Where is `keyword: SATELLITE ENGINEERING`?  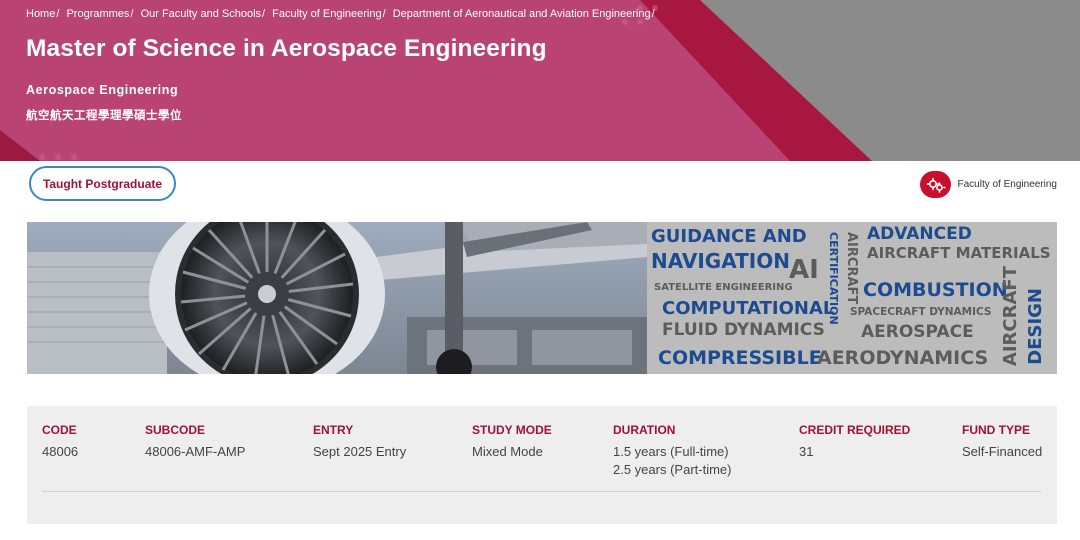 keyword: SATELLITE ENGINEERING is located at coordinates (723, 287).